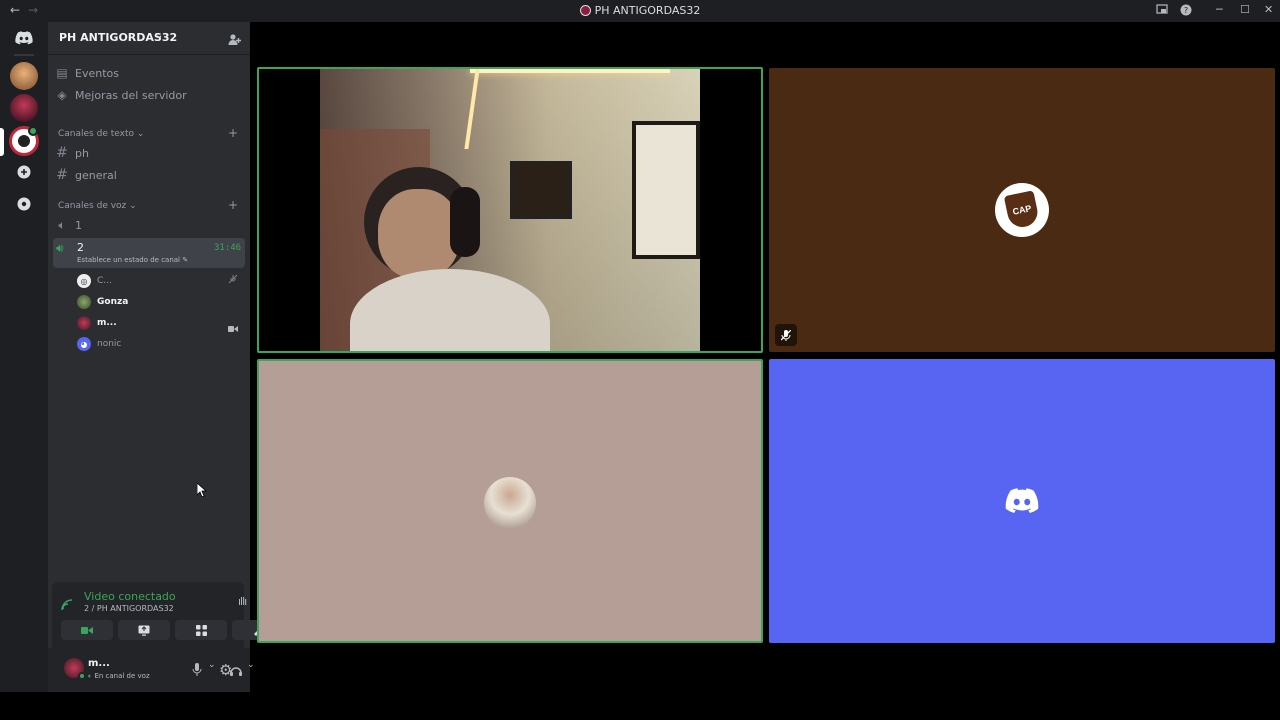  Describe the element at coordinates (233, 205) in the screenshot. I see `add-voice-channel-icon: +` at that location.